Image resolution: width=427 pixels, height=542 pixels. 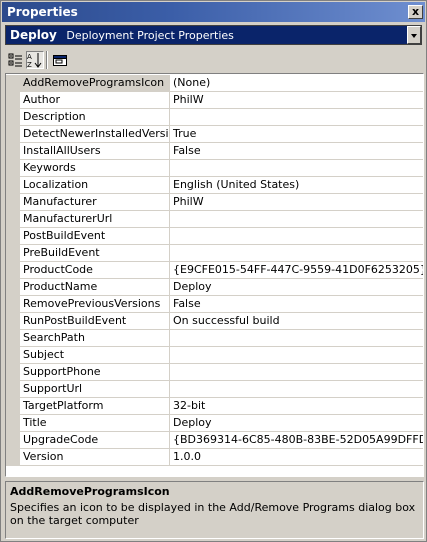 I want to click on property-row: ManufacturerUrl, so click(x=214, y=219).